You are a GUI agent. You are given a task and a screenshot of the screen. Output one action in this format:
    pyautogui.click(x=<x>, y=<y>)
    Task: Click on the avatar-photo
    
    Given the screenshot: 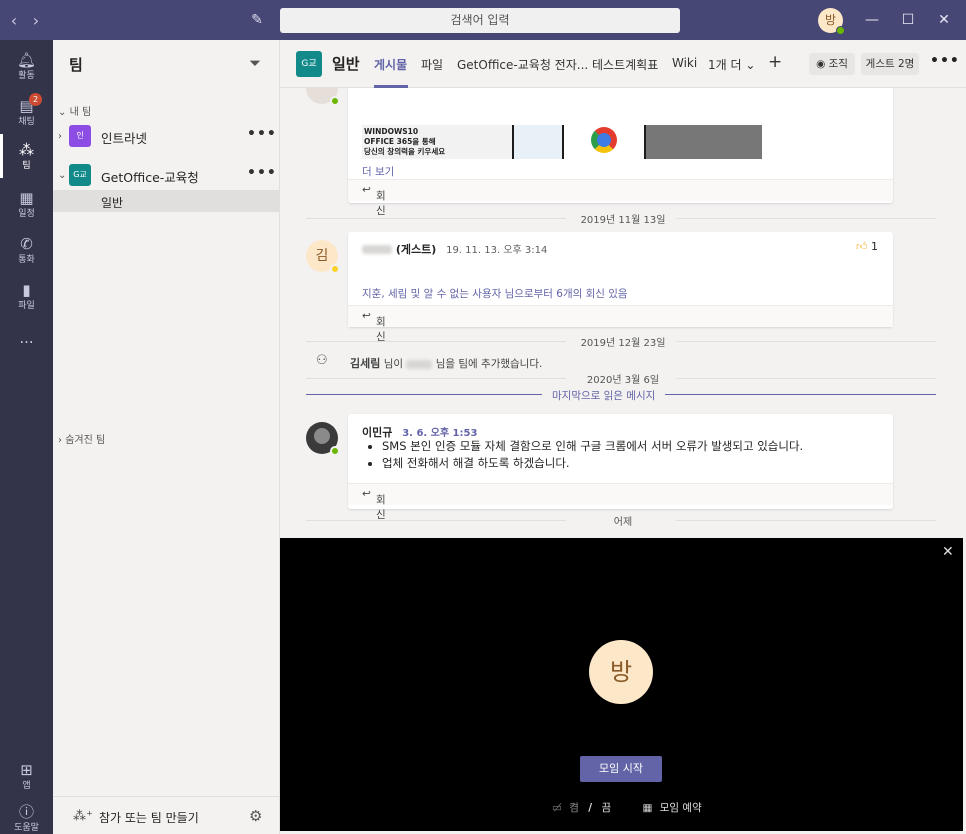 What is the action you would take?
    pyautogui.click(x=322, y=436)
    